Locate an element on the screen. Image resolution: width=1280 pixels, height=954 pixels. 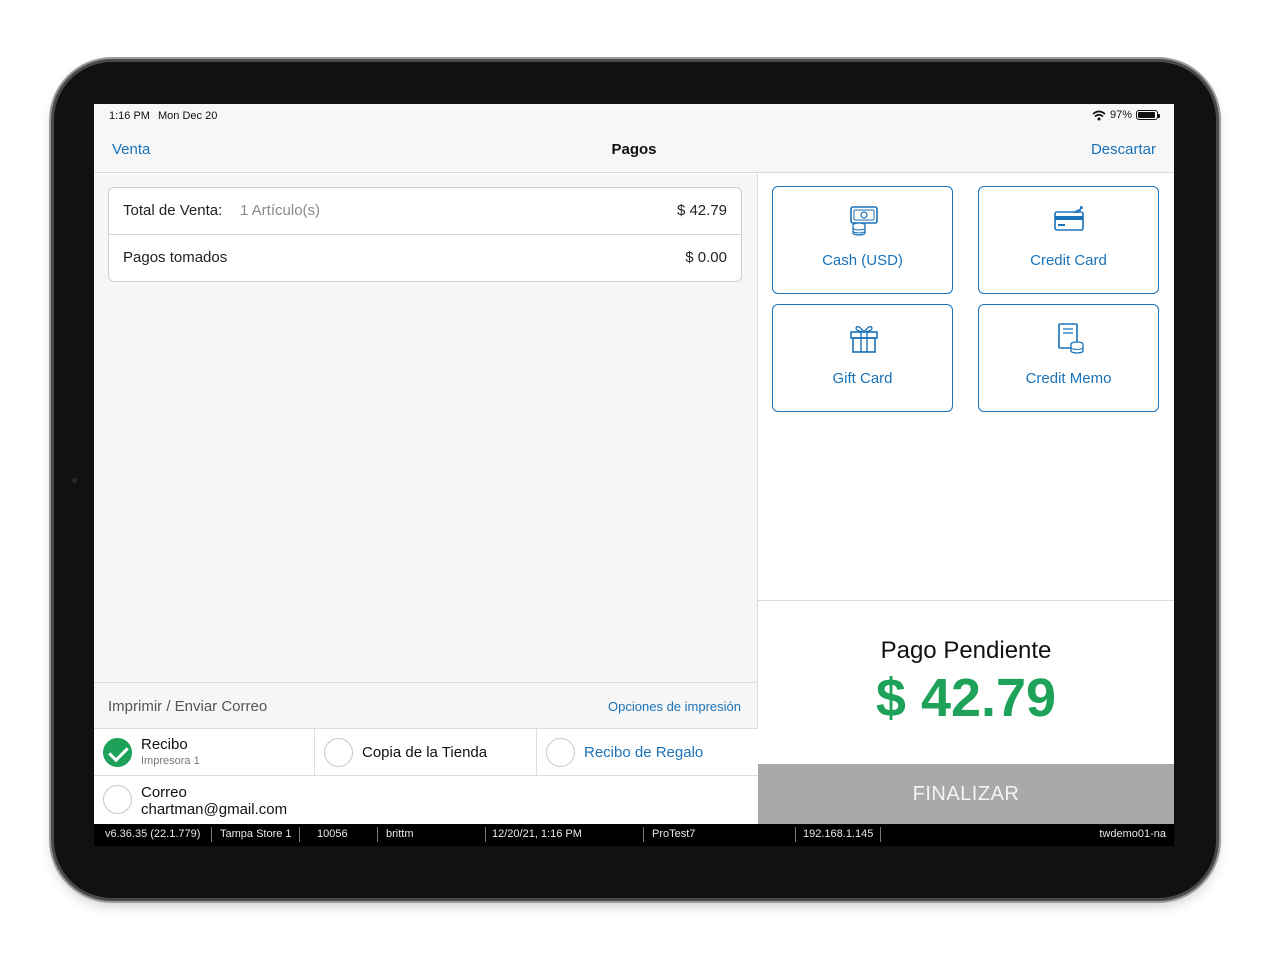
credit-memo-button: Credit Memo is located at coordinates (1068, 358).